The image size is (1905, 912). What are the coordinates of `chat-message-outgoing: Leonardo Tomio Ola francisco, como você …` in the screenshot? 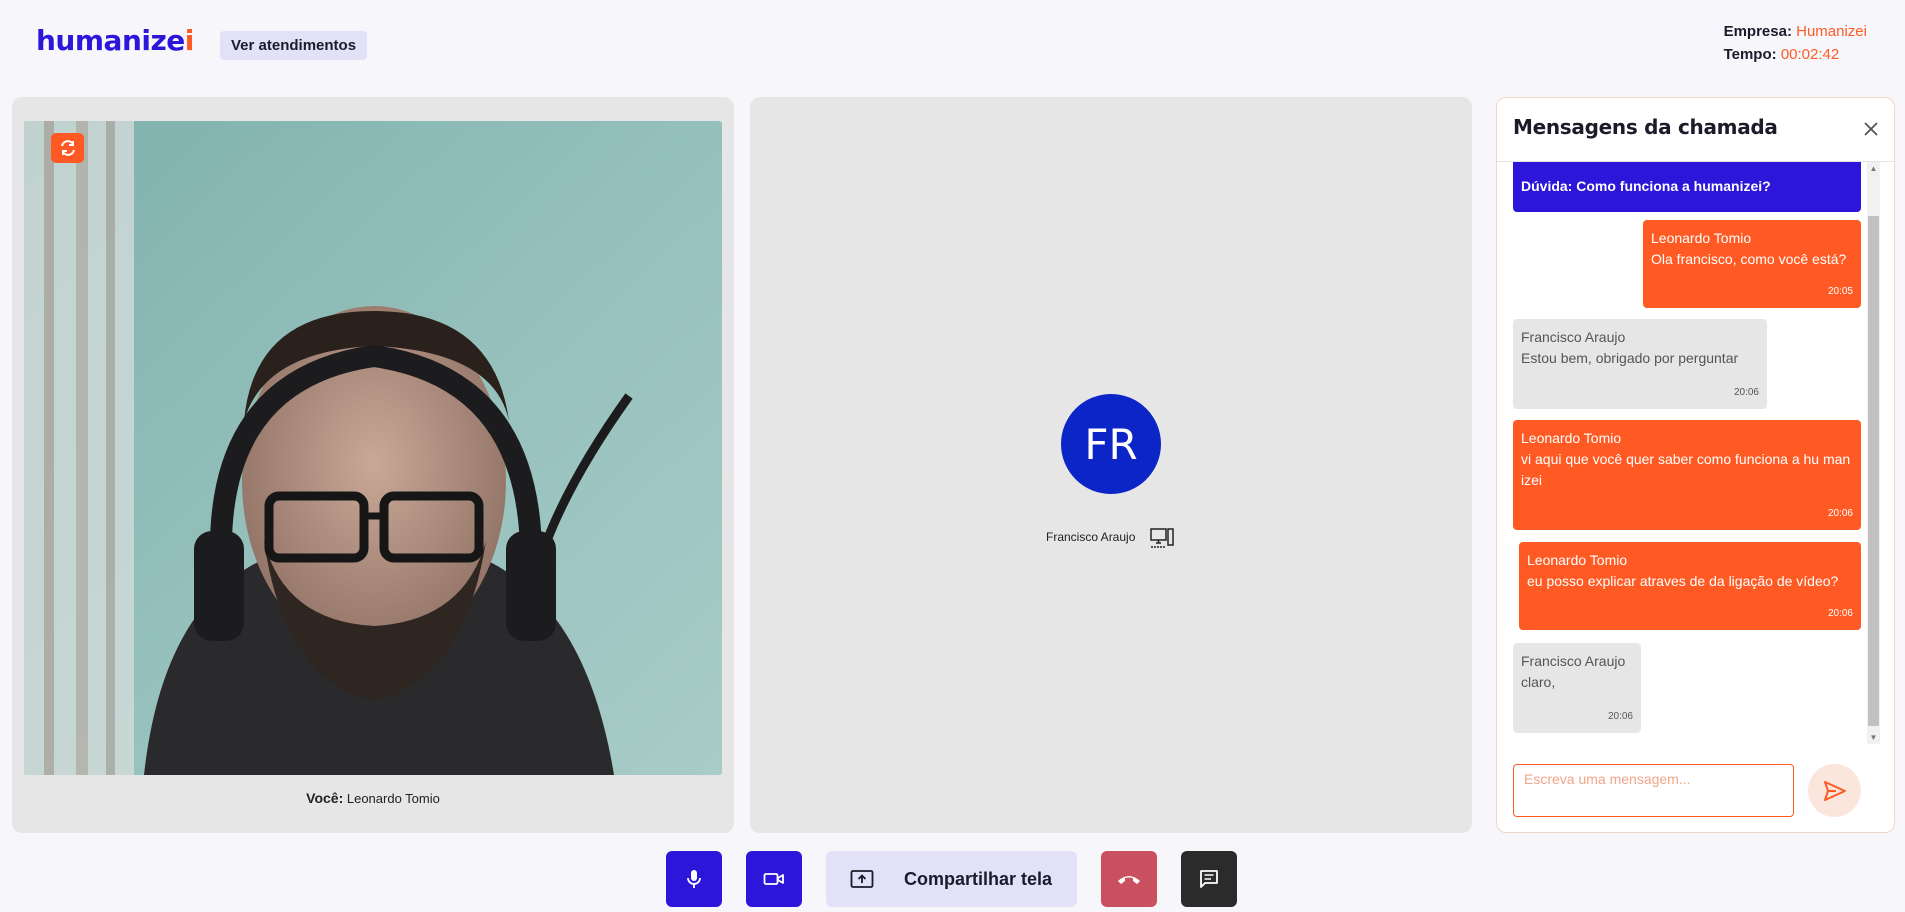 It's located at (1752, 264).